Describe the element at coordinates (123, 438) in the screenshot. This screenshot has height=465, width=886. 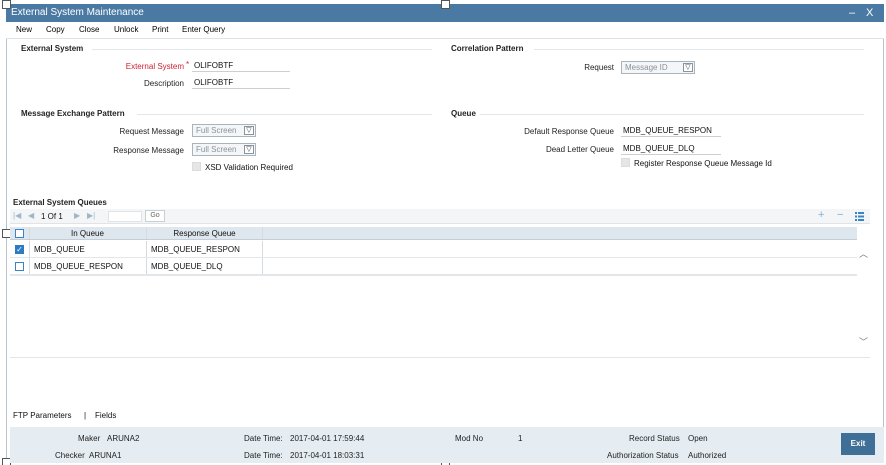
I see `maker-value: ARUNA2` at that location.